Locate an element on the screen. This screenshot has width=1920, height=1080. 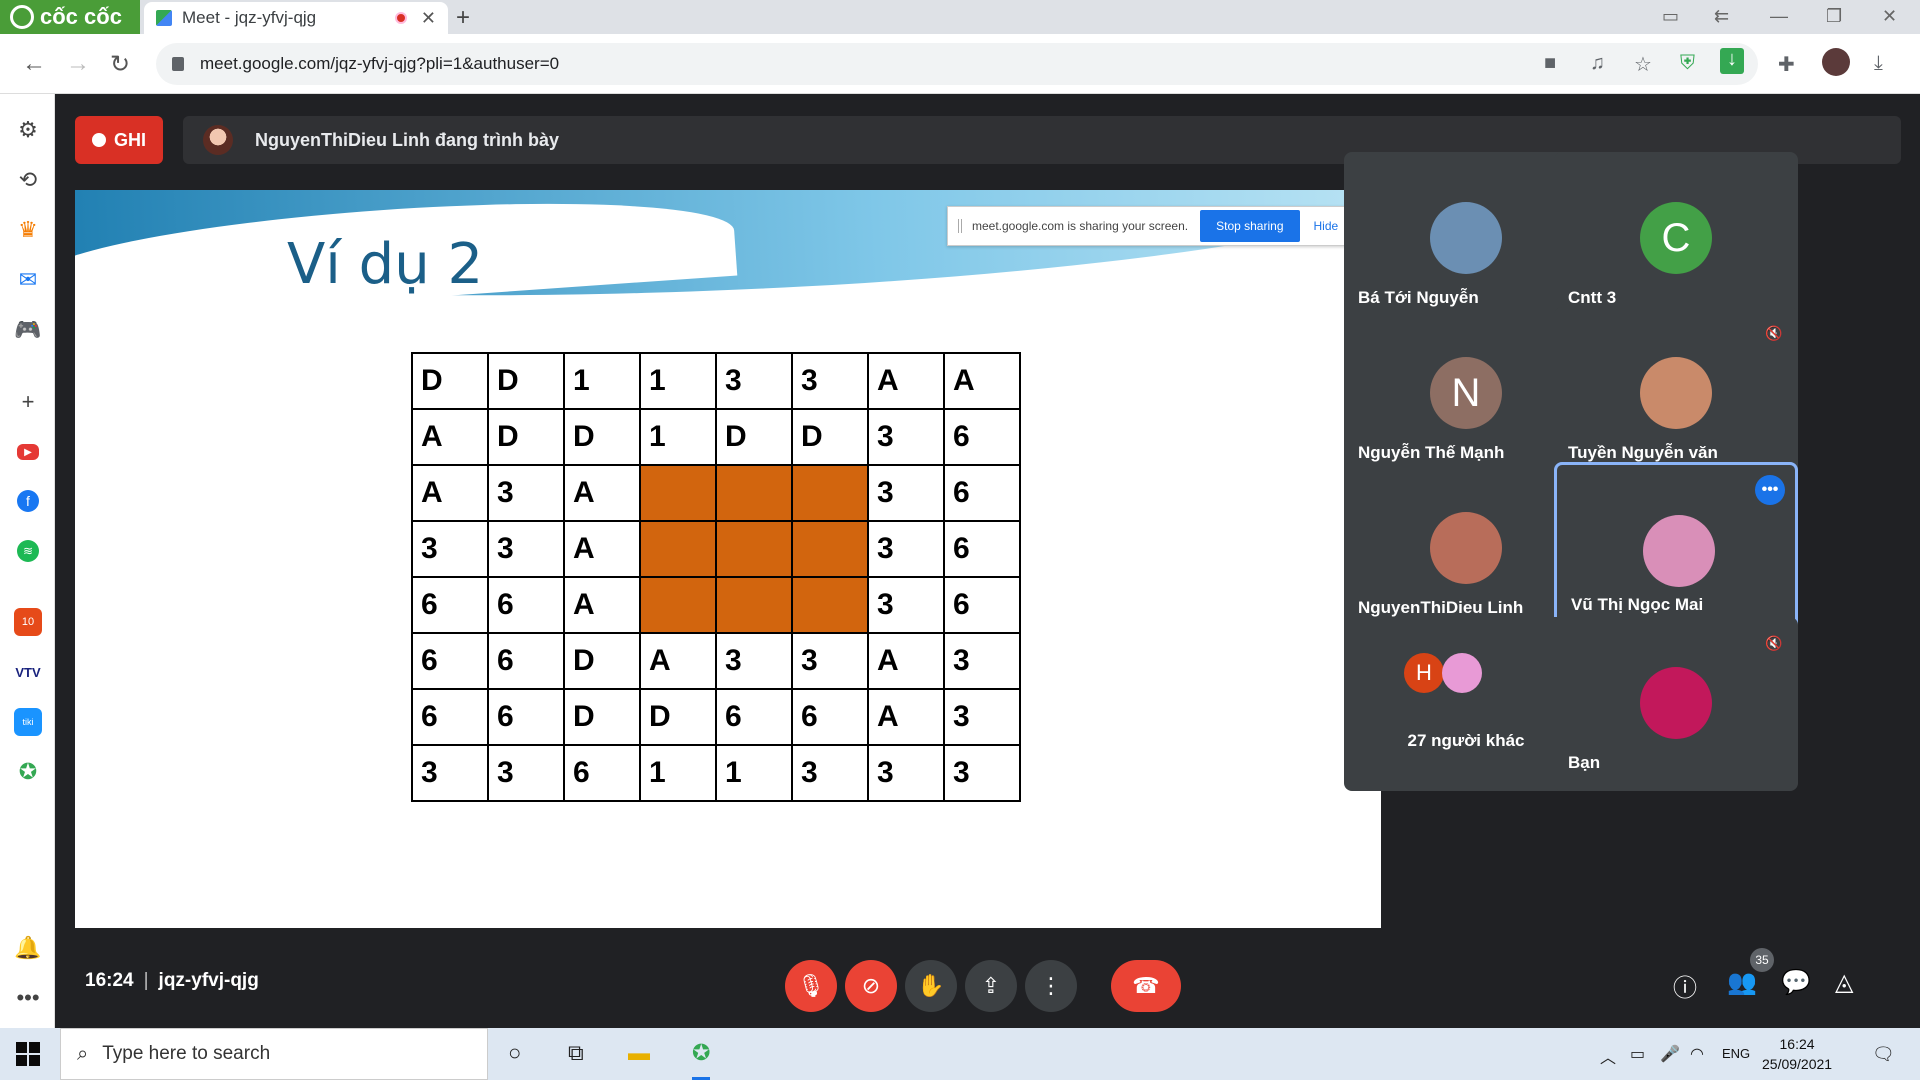
raise-hand-button: ✋ is located at coordinates (931, 986).